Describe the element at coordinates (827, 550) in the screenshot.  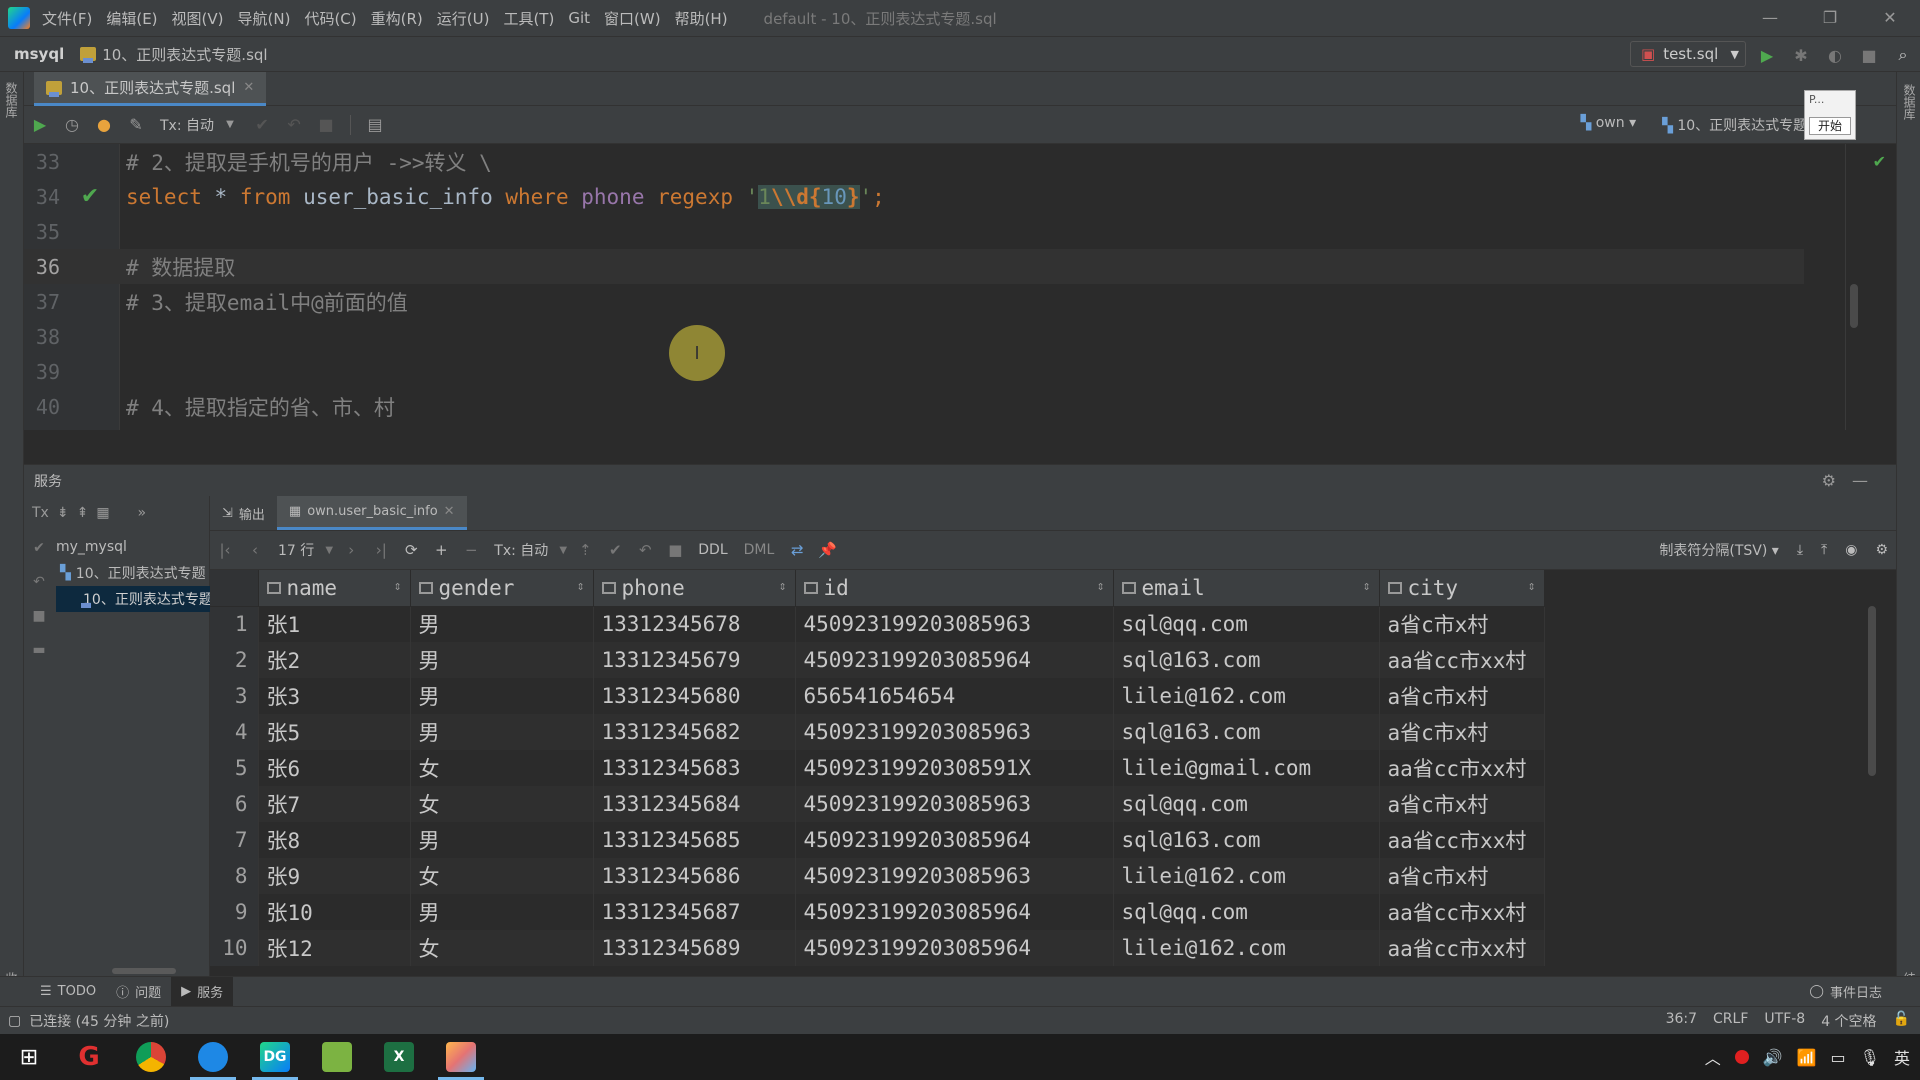
I see `pin-icon: 📌` at that location.